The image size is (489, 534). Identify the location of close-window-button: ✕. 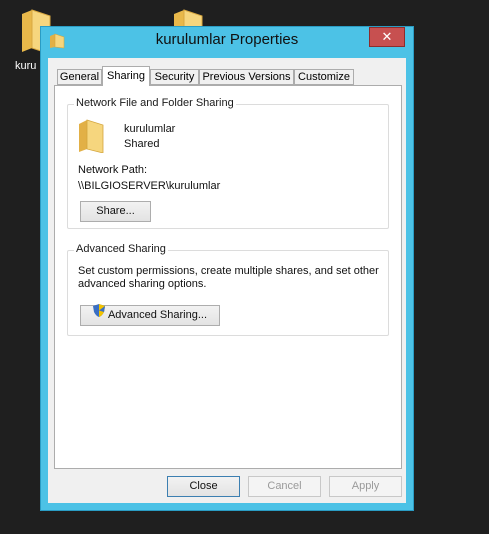
(387, 37).